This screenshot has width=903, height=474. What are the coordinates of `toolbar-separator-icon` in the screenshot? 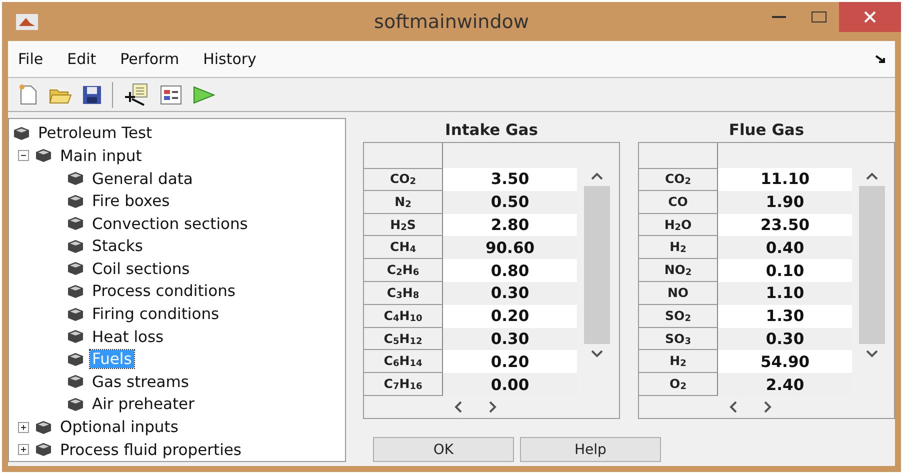 It's located at (113, 95).